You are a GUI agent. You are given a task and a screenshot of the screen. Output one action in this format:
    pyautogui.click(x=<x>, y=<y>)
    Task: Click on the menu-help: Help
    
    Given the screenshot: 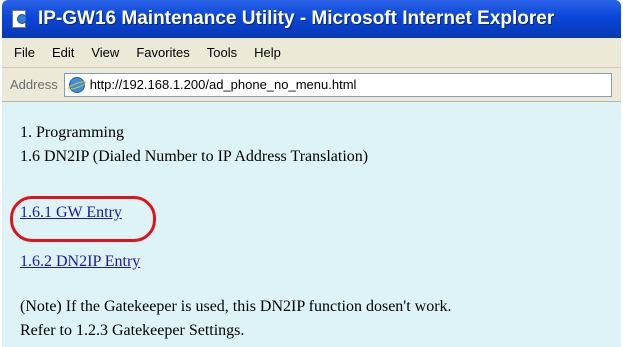 What is the action you would take?
    pyautogui.click(x=267, y=52)
    